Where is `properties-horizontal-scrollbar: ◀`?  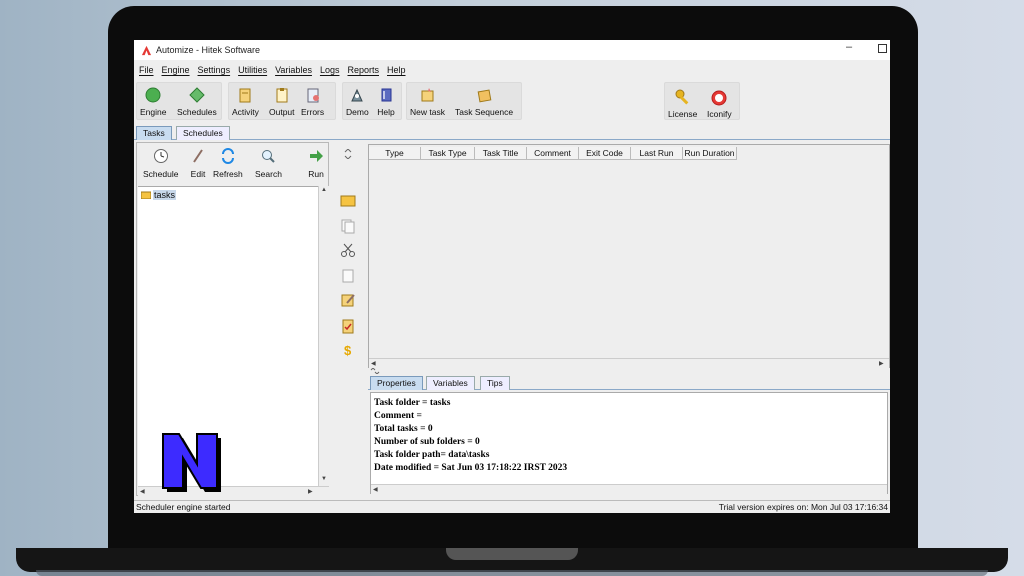
properties-horizontal-scrollbar: ◀ is located at coordinates (629, 489).